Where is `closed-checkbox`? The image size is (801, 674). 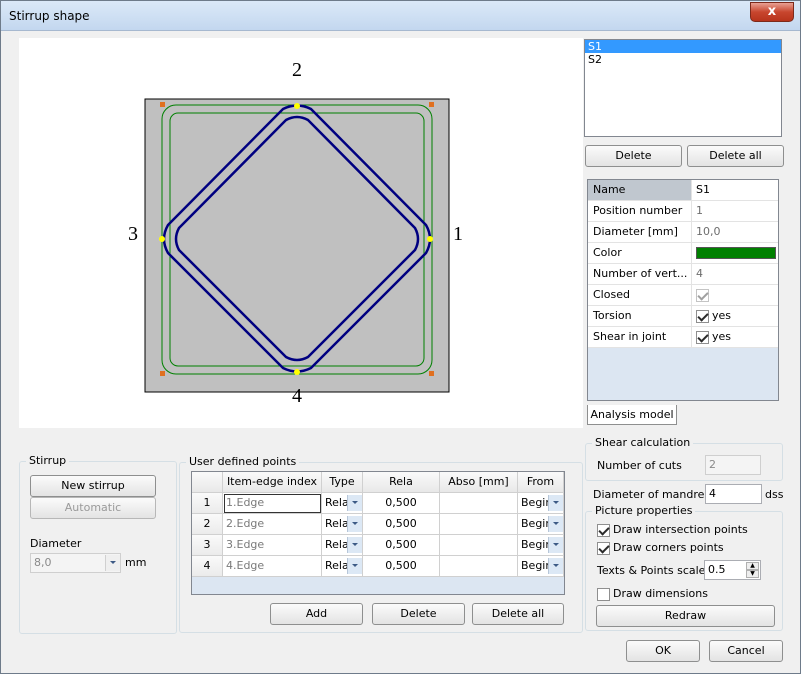
closed-checkbox is located at coordinates (702, 295).